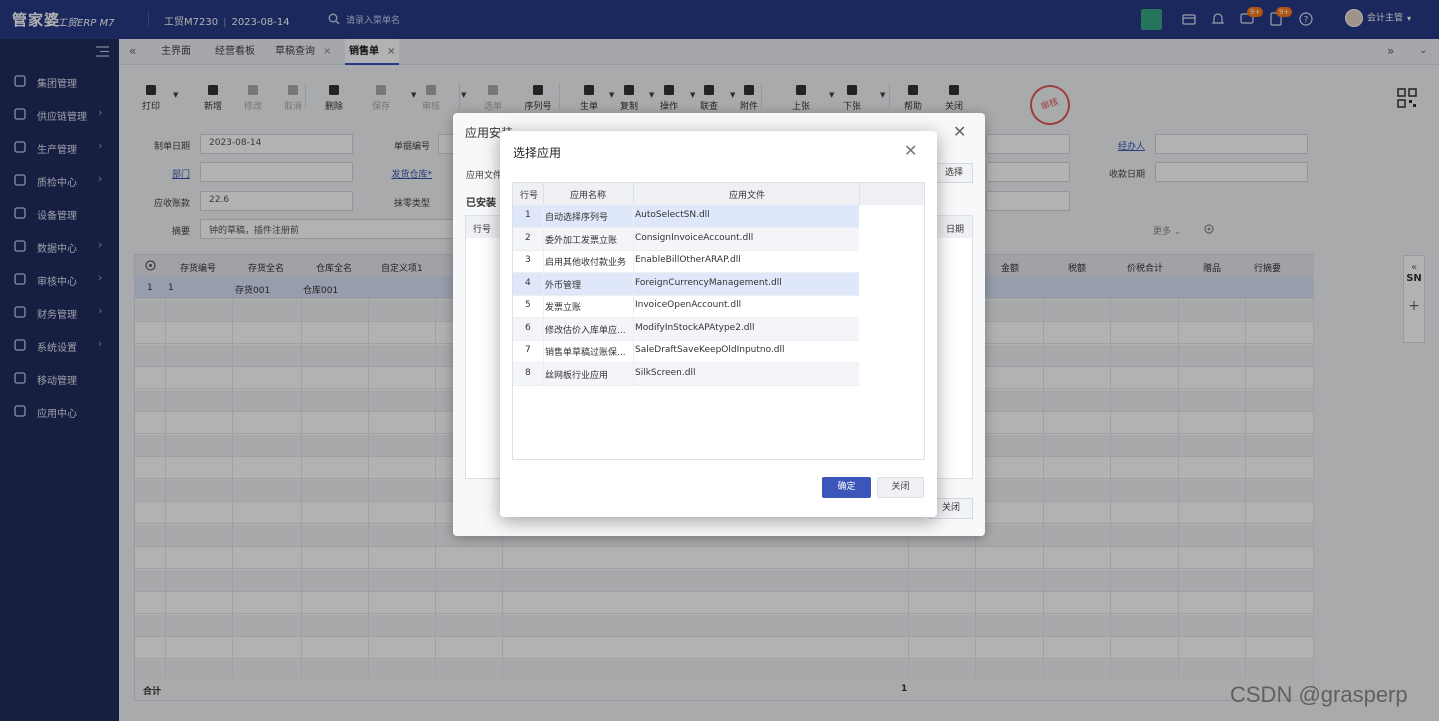 This screenshot has width=1439, height=721. Describe the element at coordinates (528, 282) in the screenshot. I see `app-row-no: 4` at that location.